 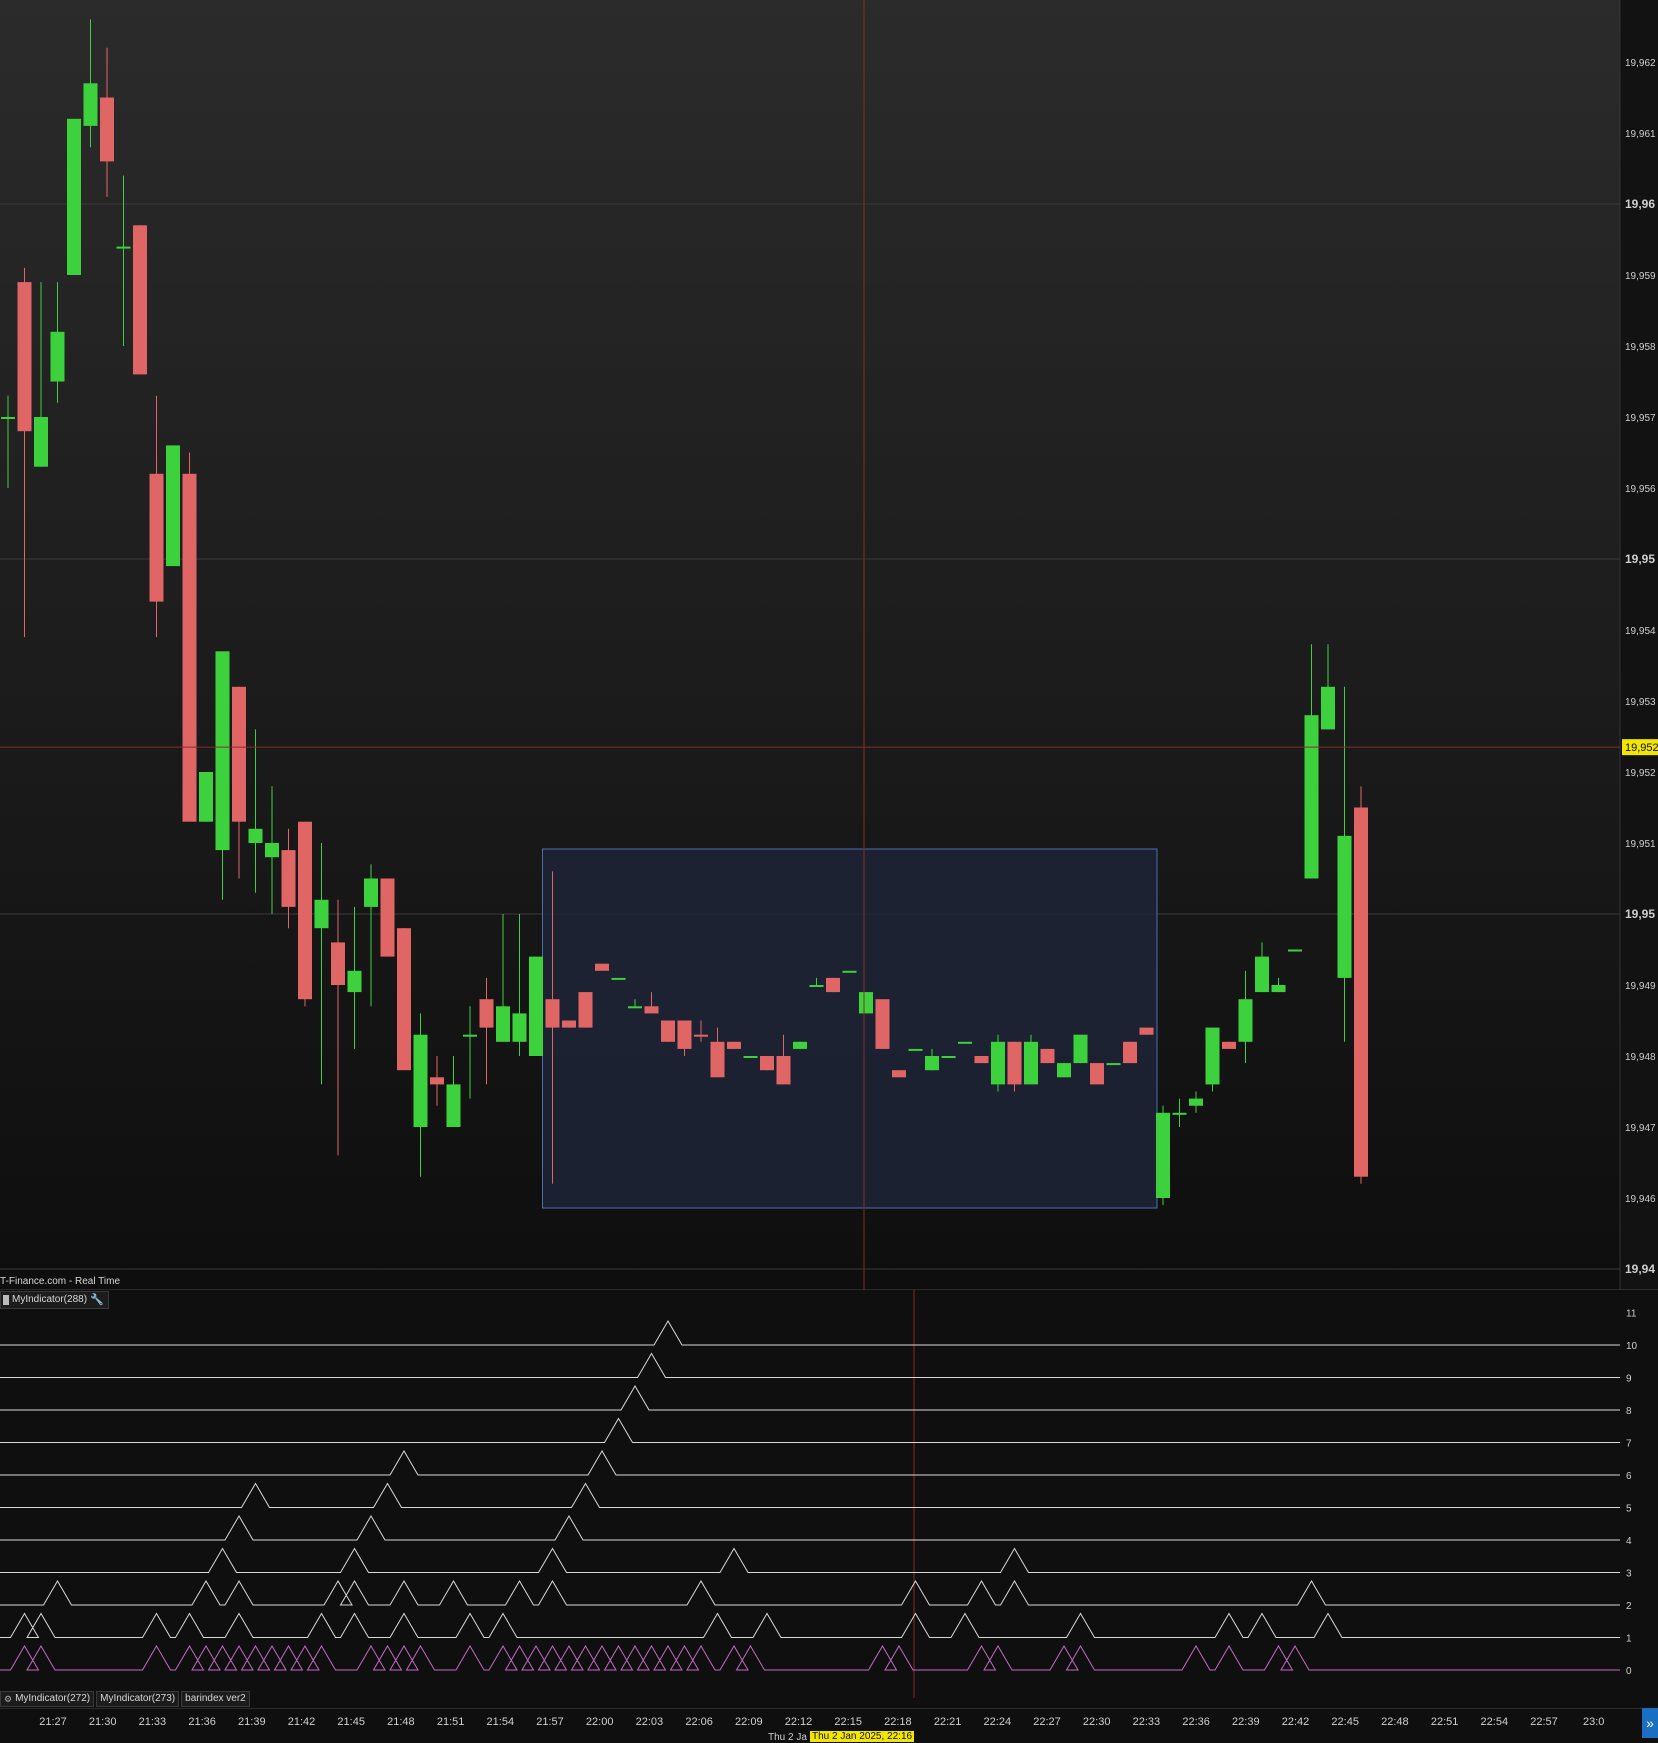 I want to click on indicator-level-label: 6, so click(x=1629, y=1476).